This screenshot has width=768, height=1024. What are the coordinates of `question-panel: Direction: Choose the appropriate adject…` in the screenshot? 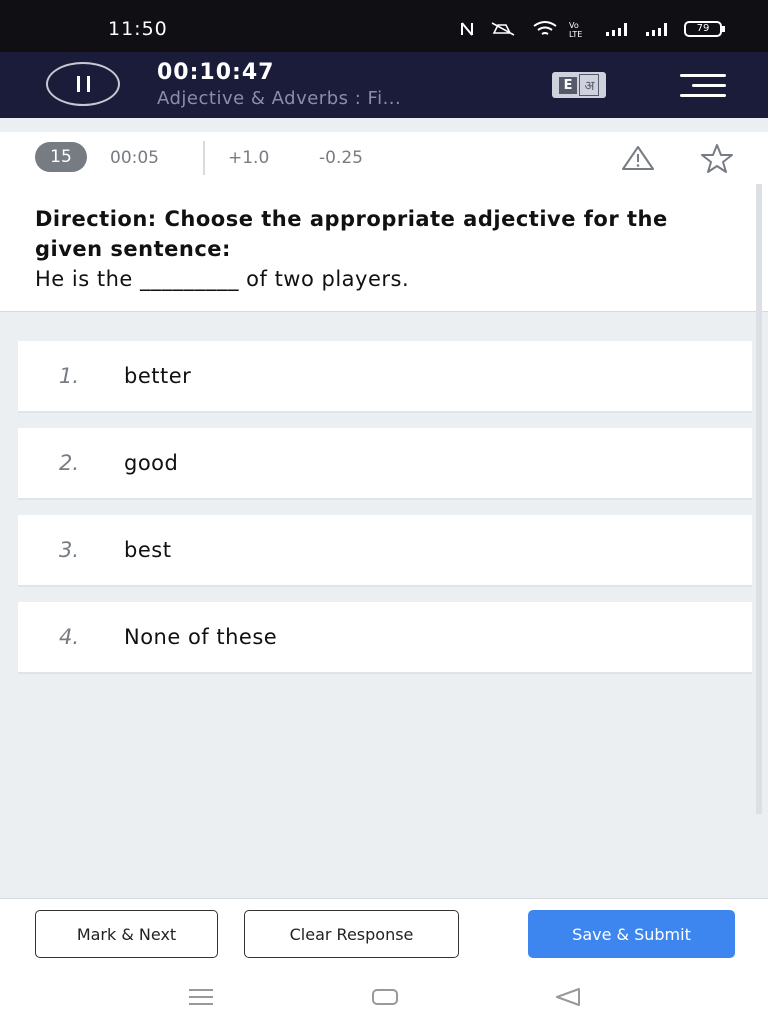 It's located at (384, 248).